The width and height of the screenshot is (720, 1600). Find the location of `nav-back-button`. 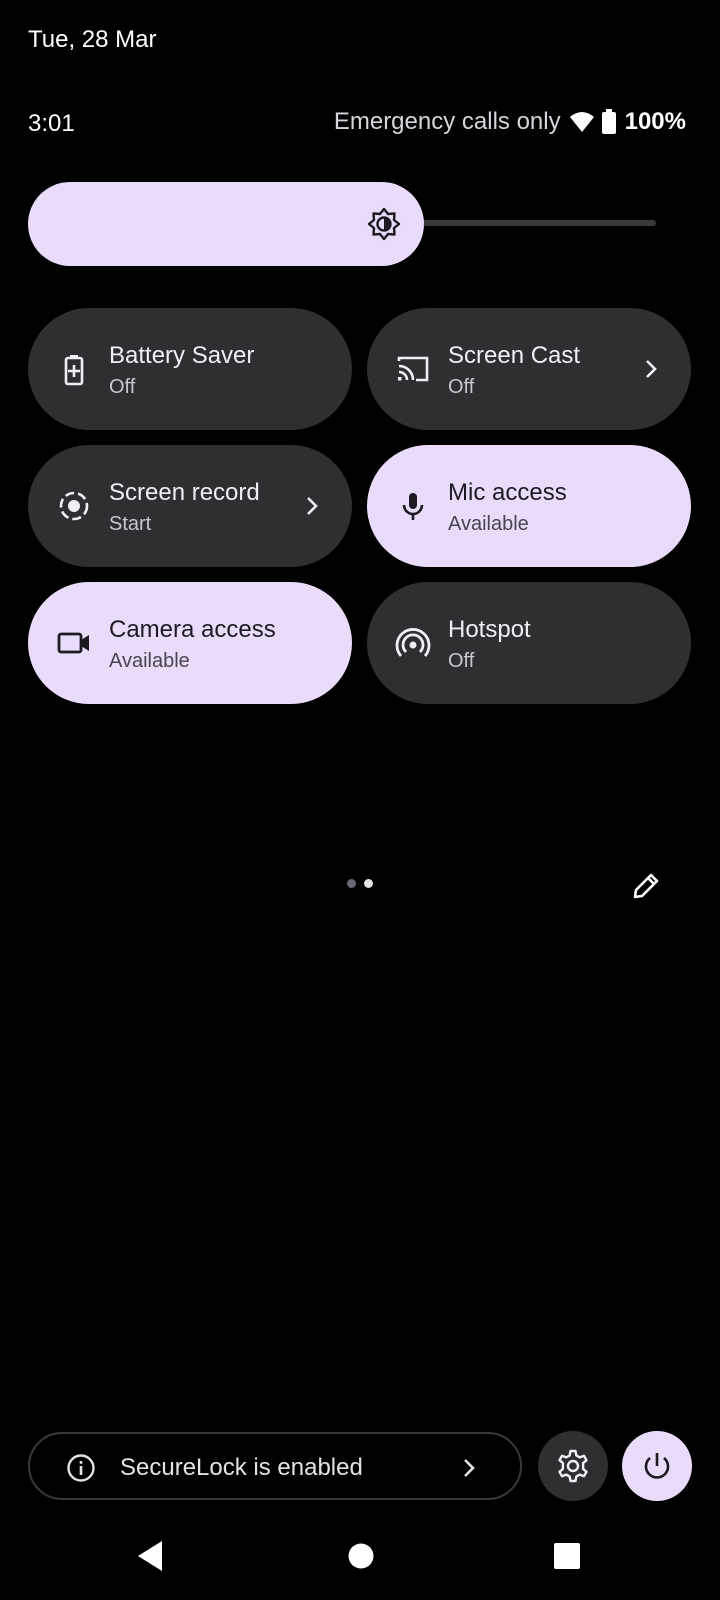

nav-back-button is located at coordinates (150, 1556).